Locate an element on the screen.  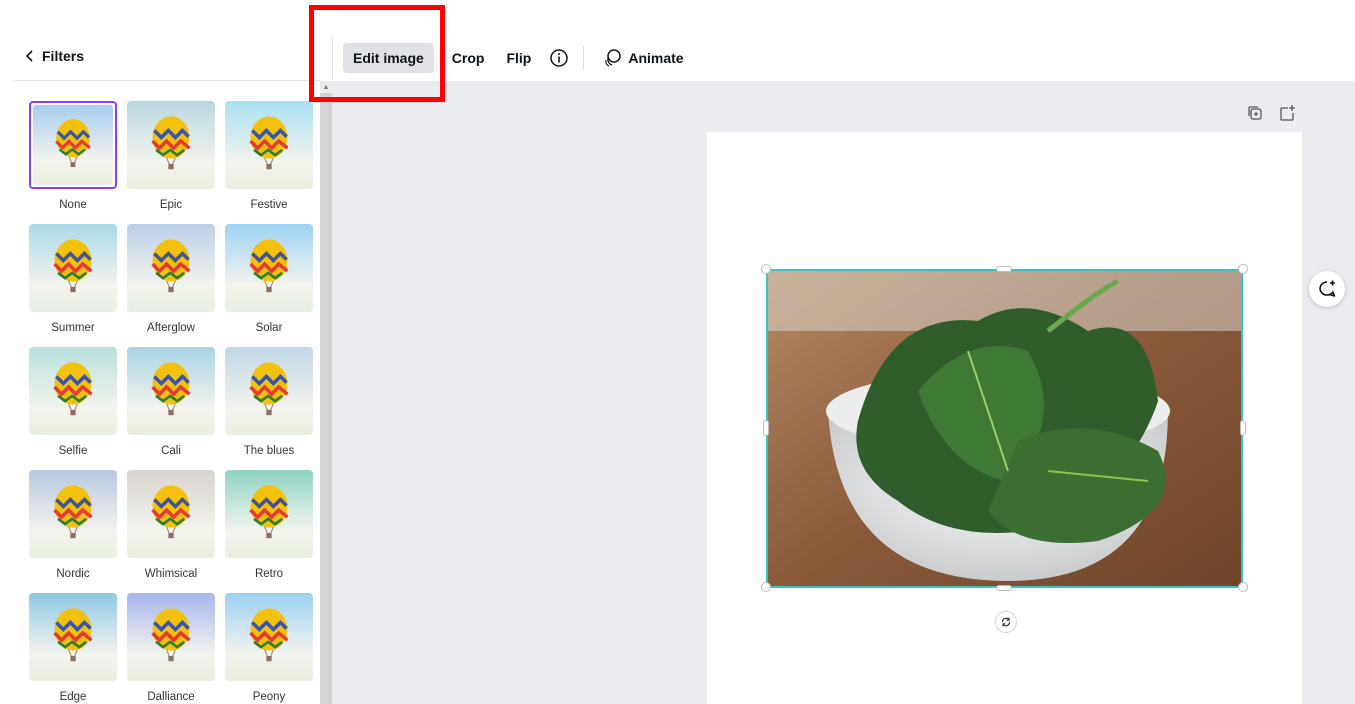
resize-handle-top is located at coordinates (1004, 269).